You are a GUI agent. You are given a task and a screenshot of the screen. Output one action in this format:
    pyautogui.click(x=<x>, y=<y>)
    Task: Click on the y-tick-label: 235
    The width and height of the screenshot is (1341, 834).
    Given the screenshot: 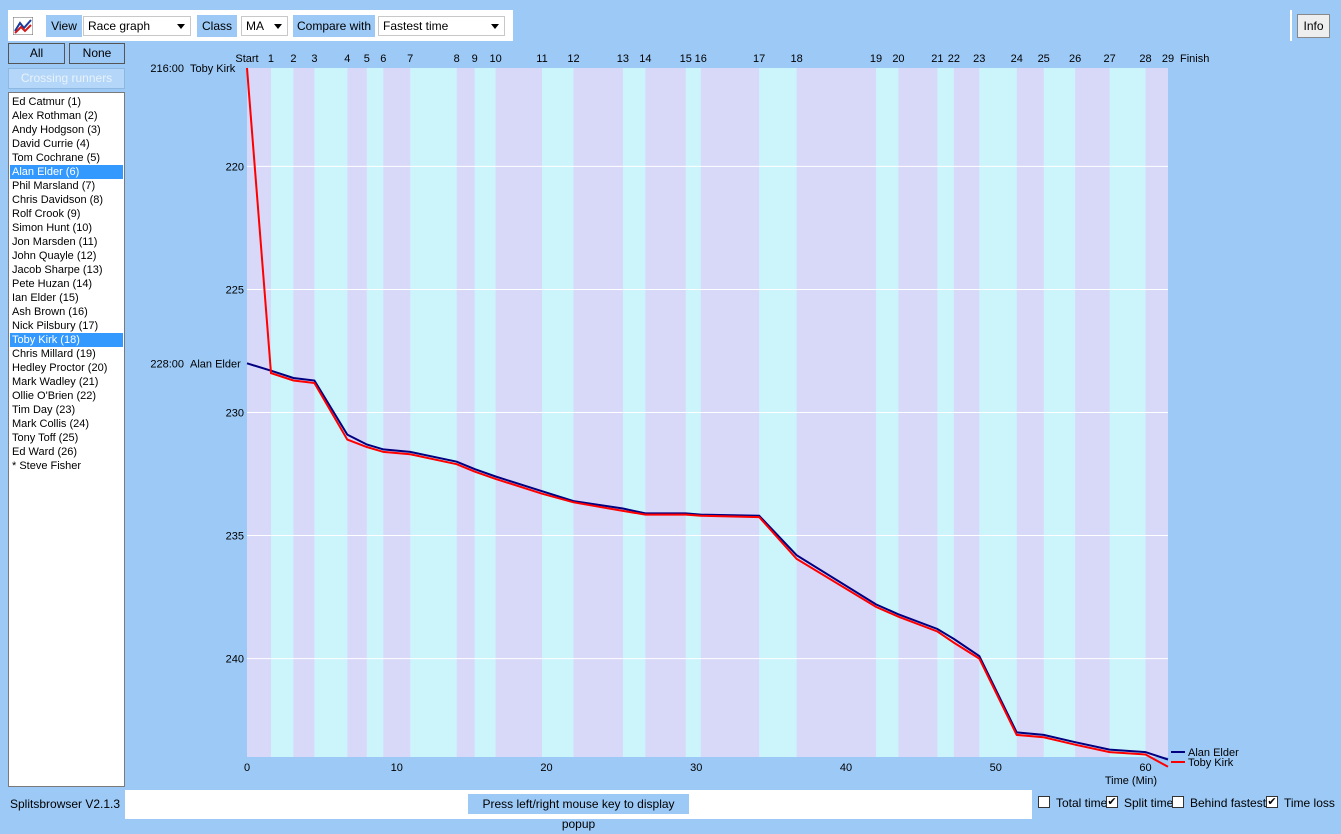 What is the action you would take?
    pyautogui.click(x=235, y=537)
    